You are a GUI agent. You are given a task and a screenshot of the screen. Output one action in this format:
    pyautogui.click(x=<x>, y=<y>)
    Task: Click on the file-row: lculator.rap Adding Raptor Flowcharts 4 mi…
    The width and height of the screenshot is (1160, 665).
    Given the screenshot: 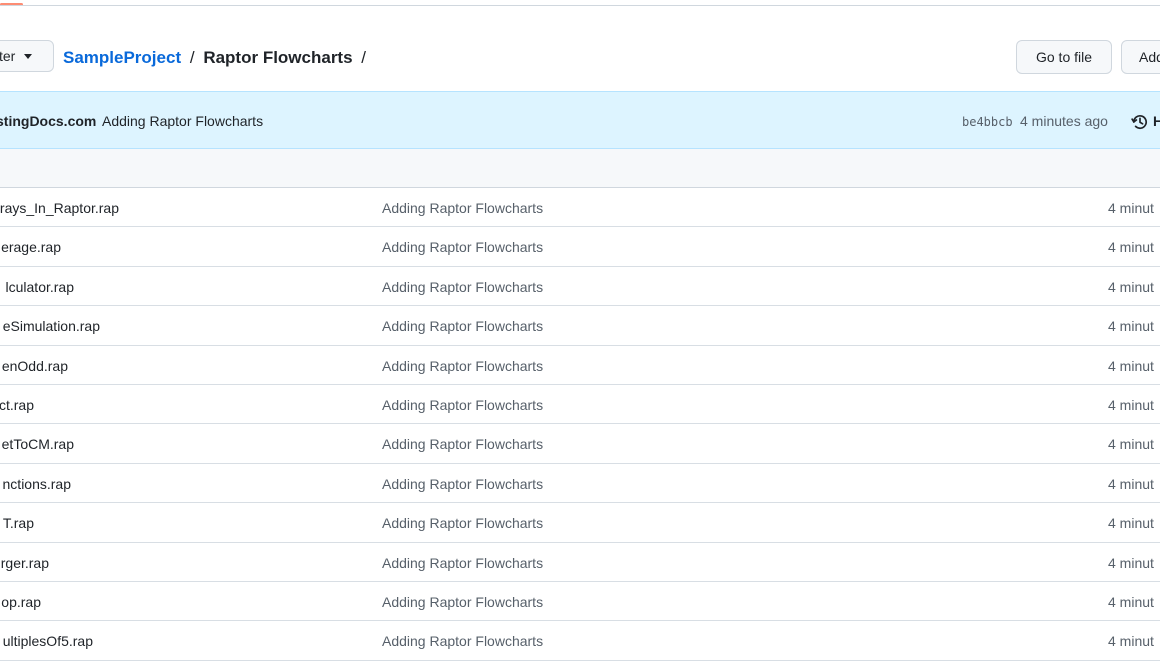 What is the action you would take?
    pyautogui.click(x=580, y=286)
    